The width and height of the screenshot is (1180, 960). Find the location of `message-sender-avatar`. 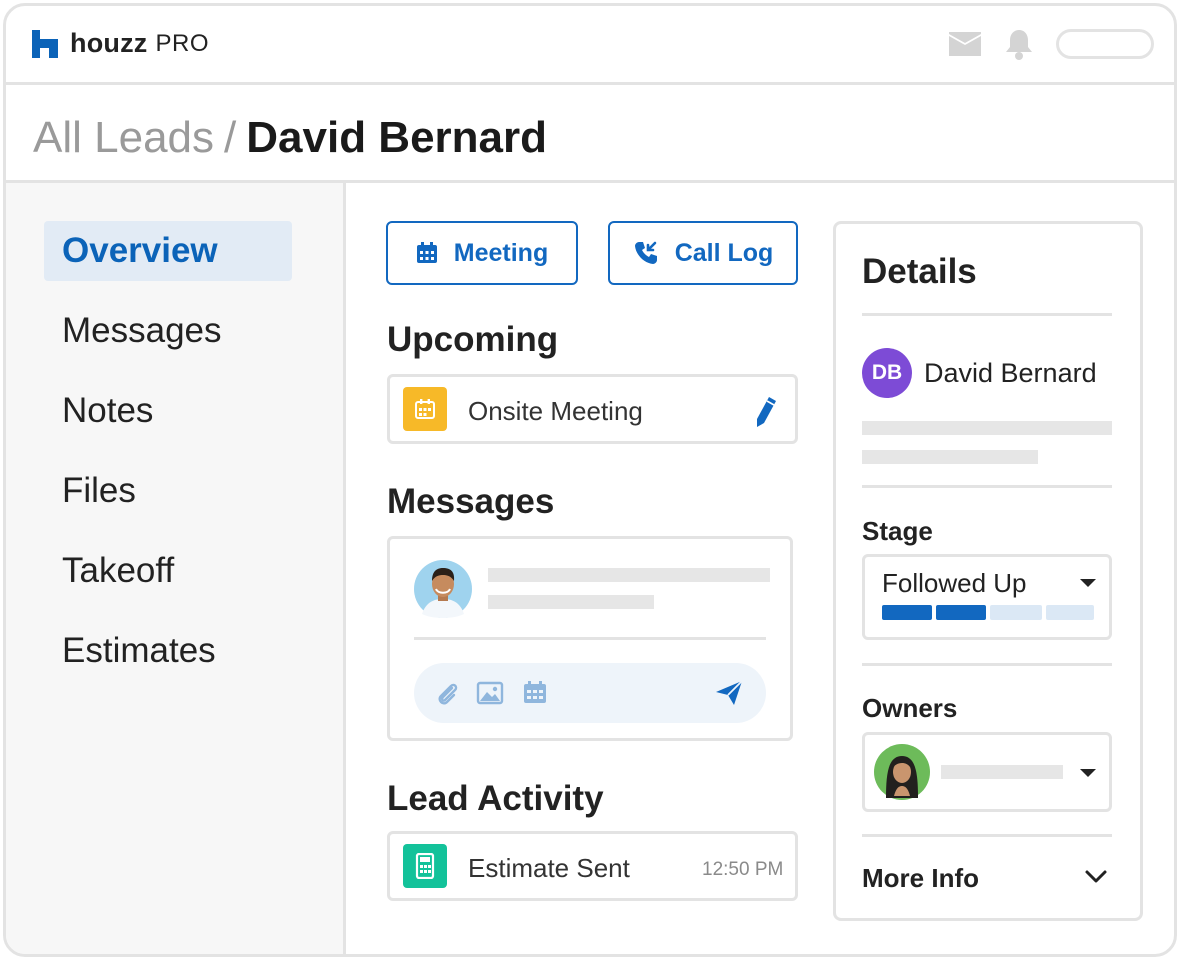

message-sender-avatar is located at coordinates (443, 589).